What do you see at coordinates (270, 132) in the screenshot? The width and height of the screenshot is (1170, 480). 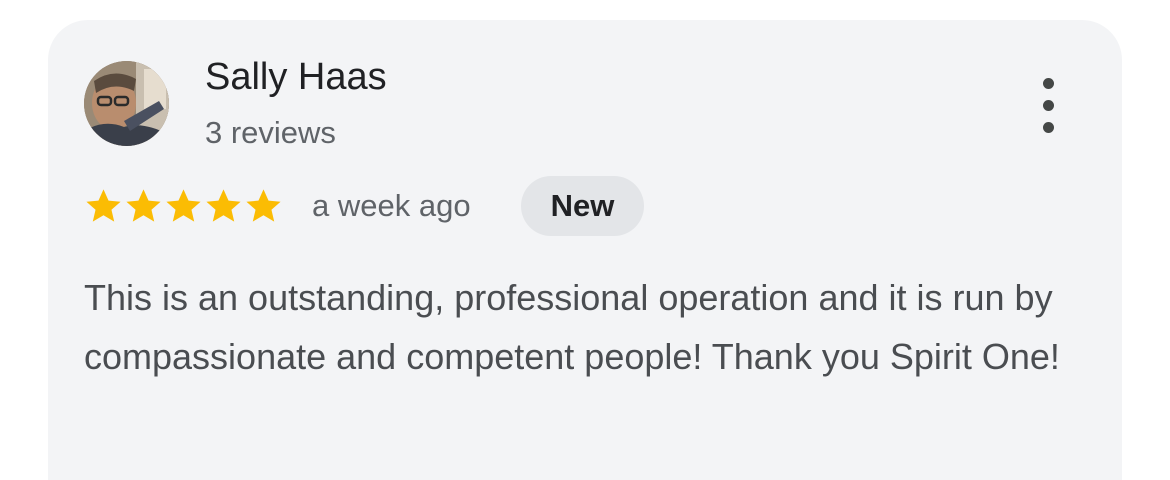 I see `author-review-count: 3 reviews` at bounding box center [270, 132].